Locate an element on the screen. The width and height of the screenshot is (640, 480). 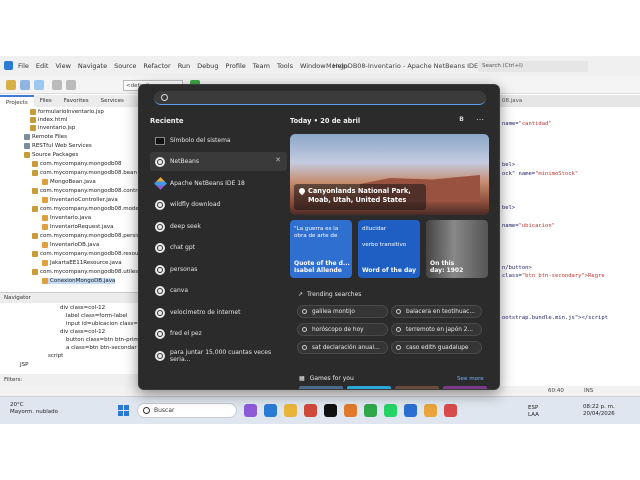
menu-team: Team is located at coordinates (261, 66).